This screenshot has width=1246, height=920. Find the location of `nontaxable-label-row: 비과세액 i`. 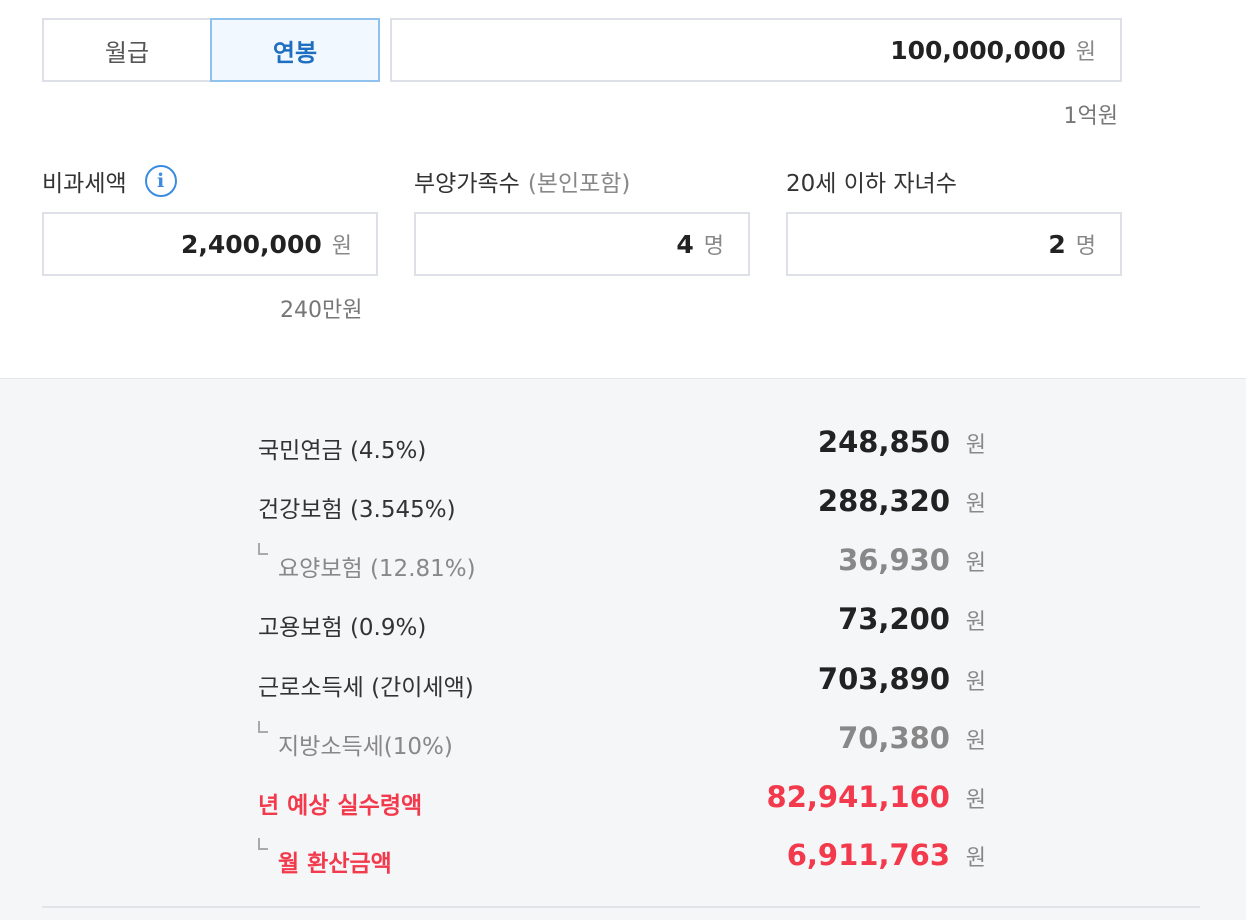

nontaxable-label-row: 비과세액 i is located at coordinates (109, 181).